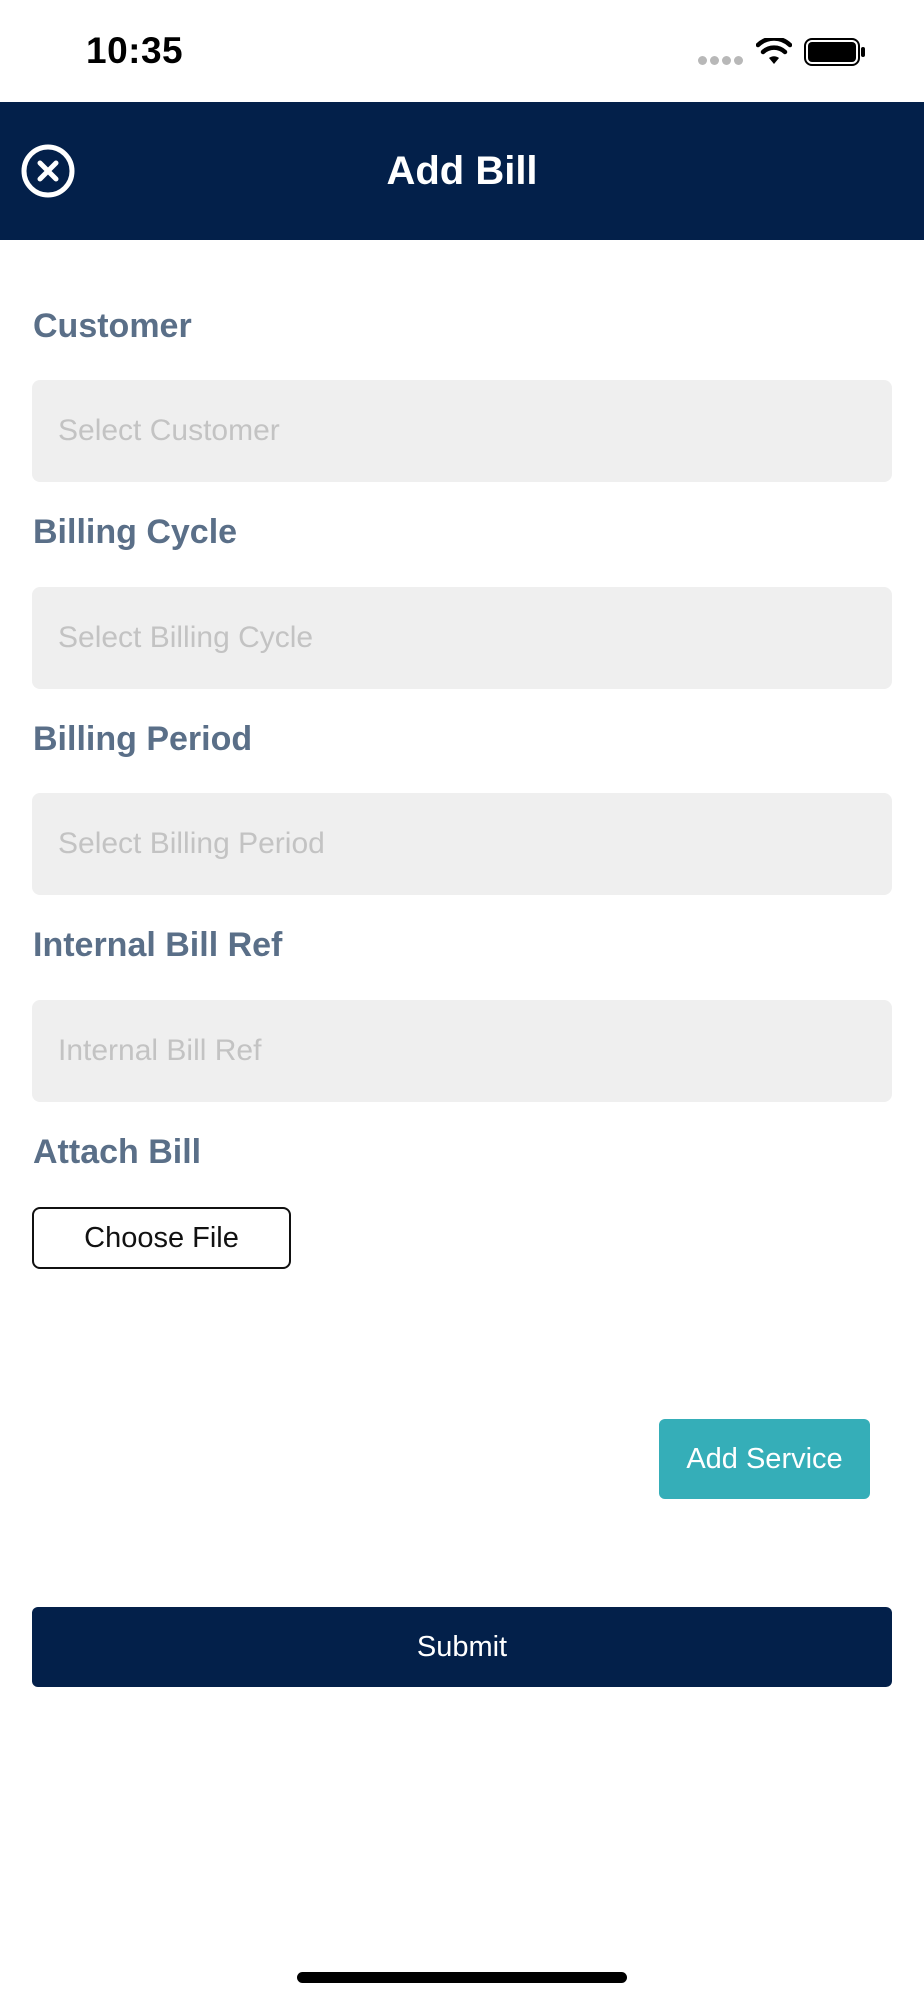  What do you see at coordinates (462, 1977) in the screenshot?
I see `home-indicator` at bounding box center [462, 1977].